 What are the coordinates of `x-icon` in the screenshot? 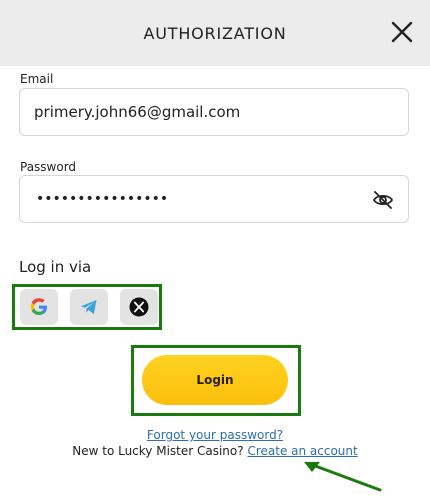 It's located at (139, 307).